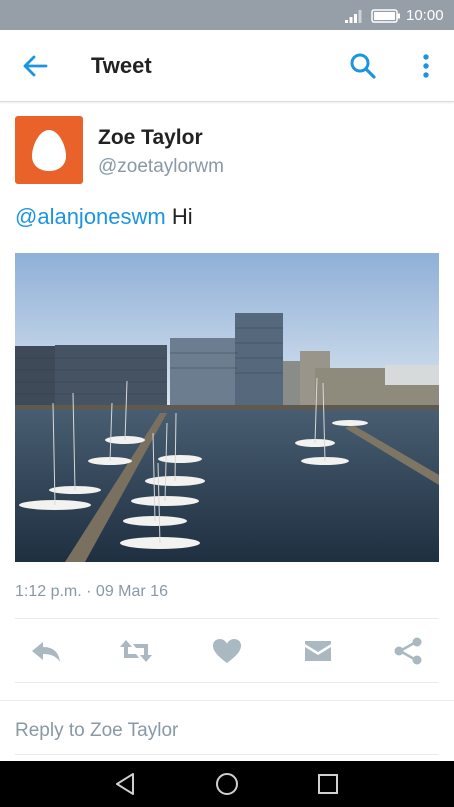 The width and height of the screenshot is (454, 807). I want to click on egg-avatar-icon, so click(49, 150).